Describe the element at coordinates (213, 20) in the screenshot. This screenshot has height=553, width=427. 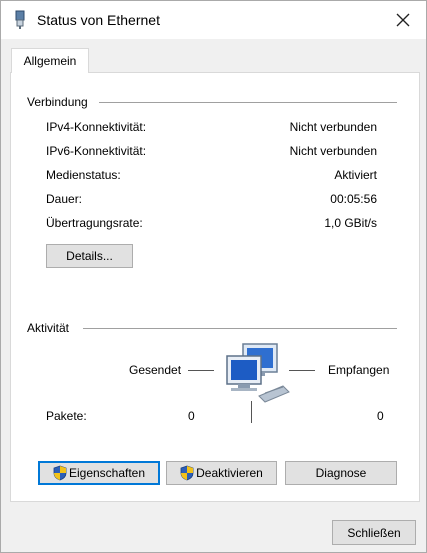
I see `title-bar: Status von Ethernet` at that location.